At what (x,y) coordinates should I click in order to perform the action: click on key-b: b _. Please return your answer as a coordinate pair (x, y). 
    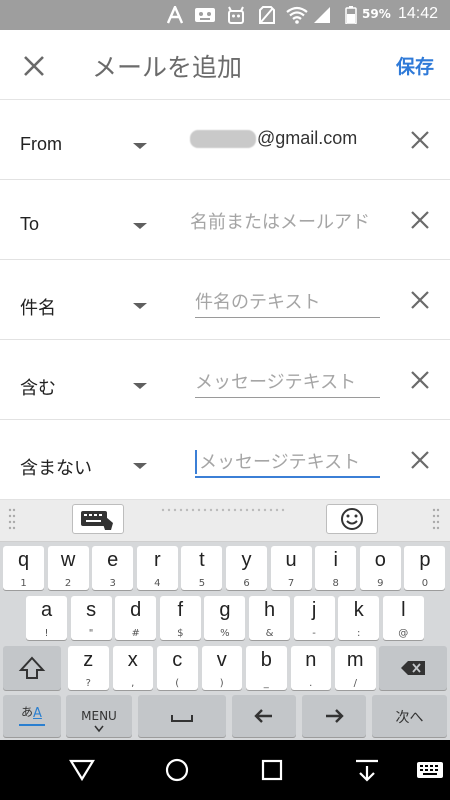
    Looking at the image, I should click on (266, 668).